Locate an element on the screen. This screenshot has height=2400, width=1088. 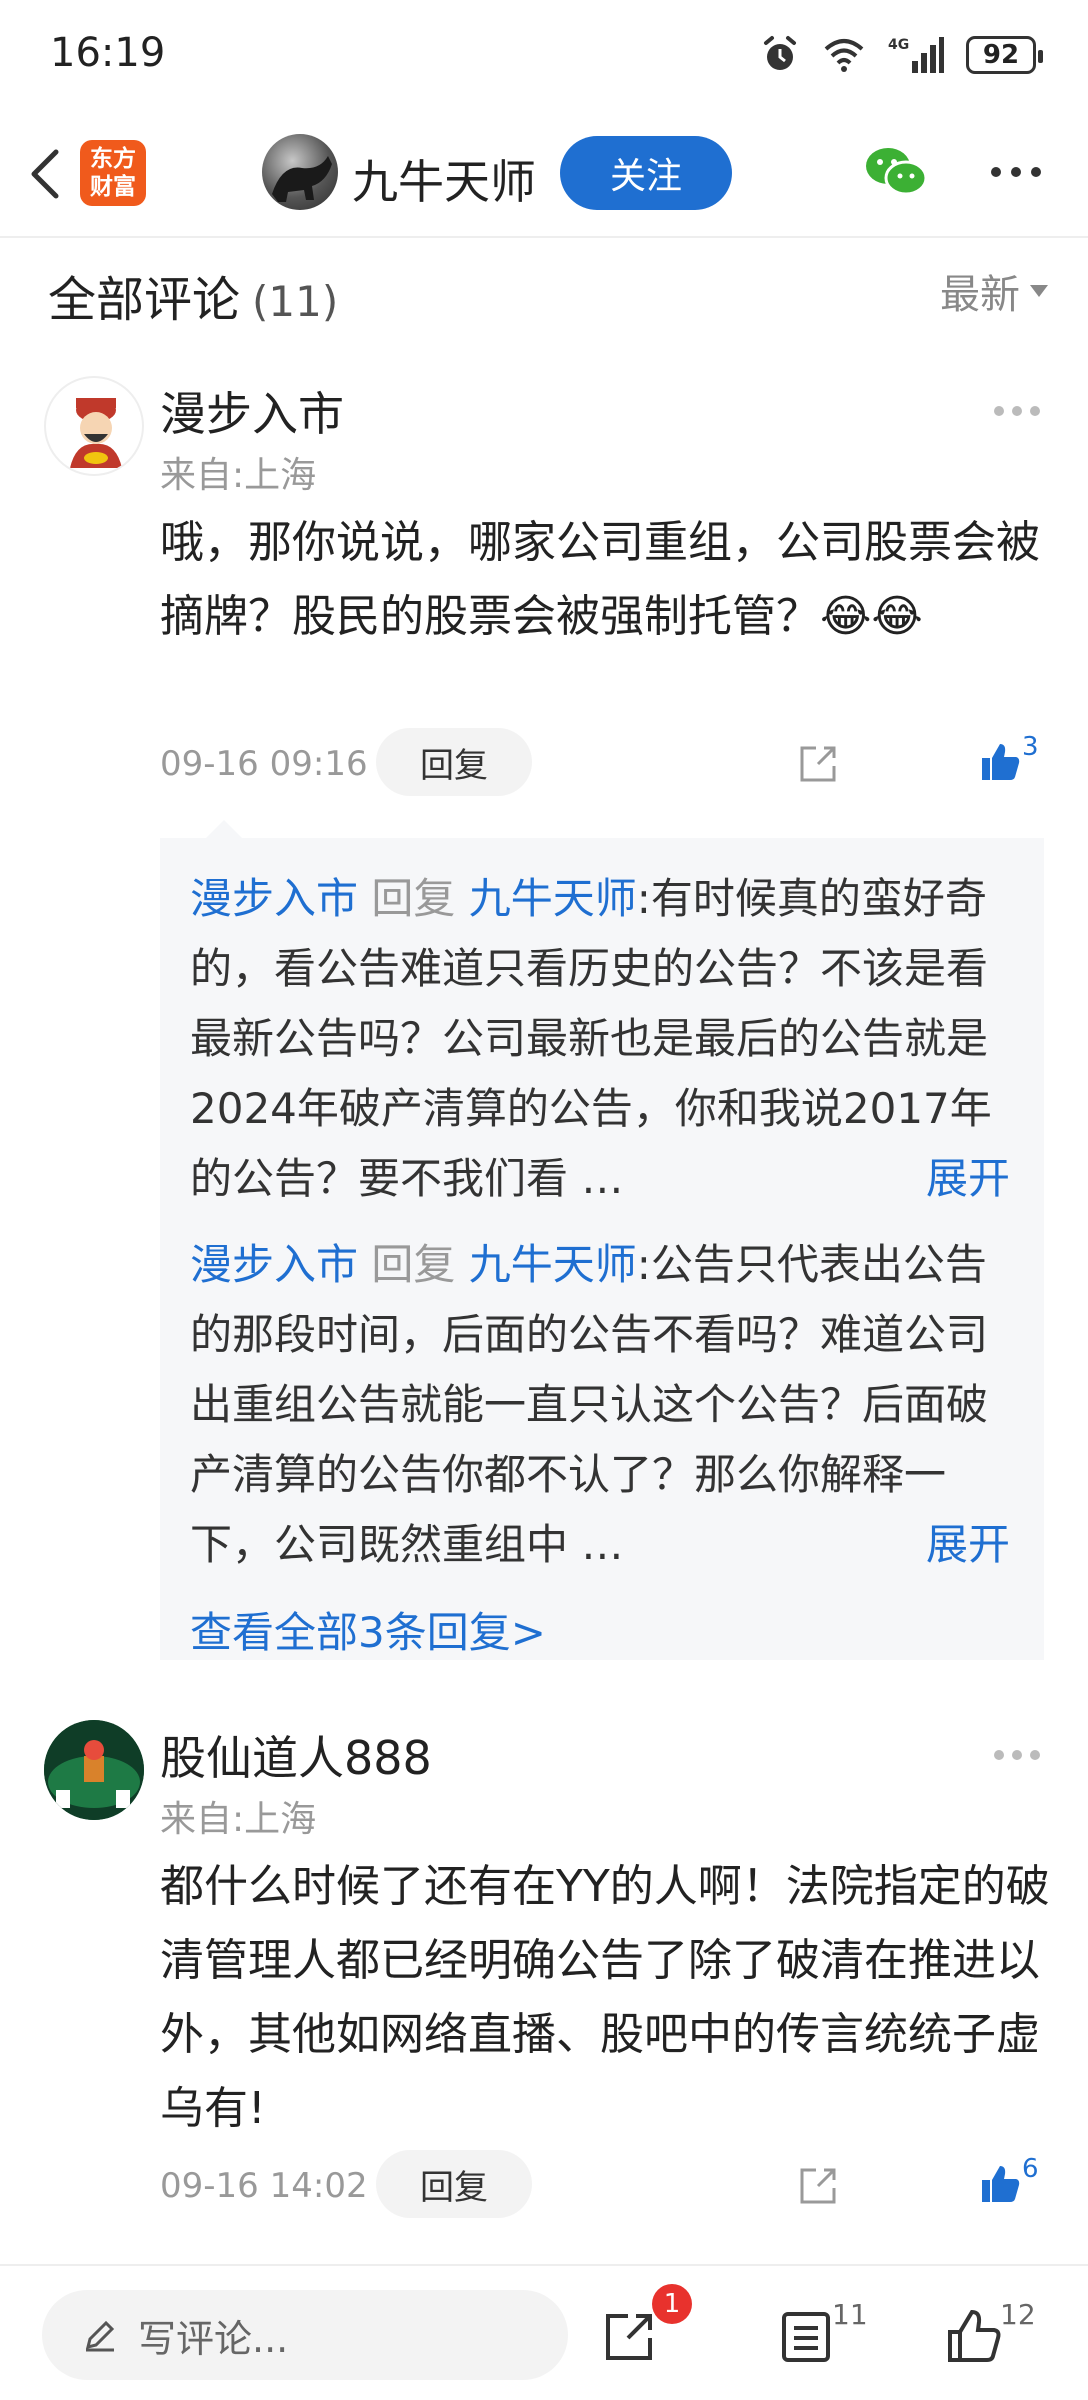
status-icons: 4G 92 is located at coordinates (901, 55).